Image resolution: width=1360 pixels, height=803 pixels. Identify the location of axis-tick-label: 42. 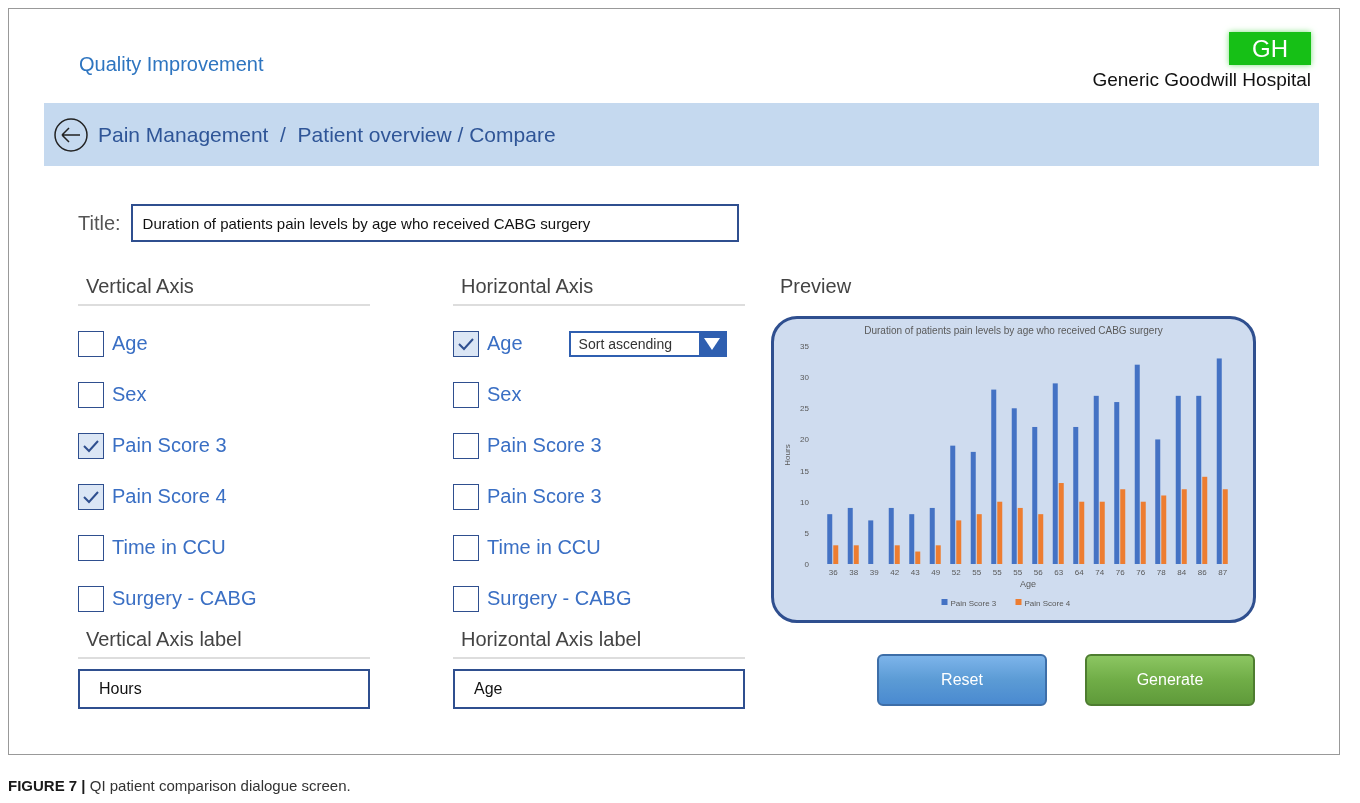
(895, 572).